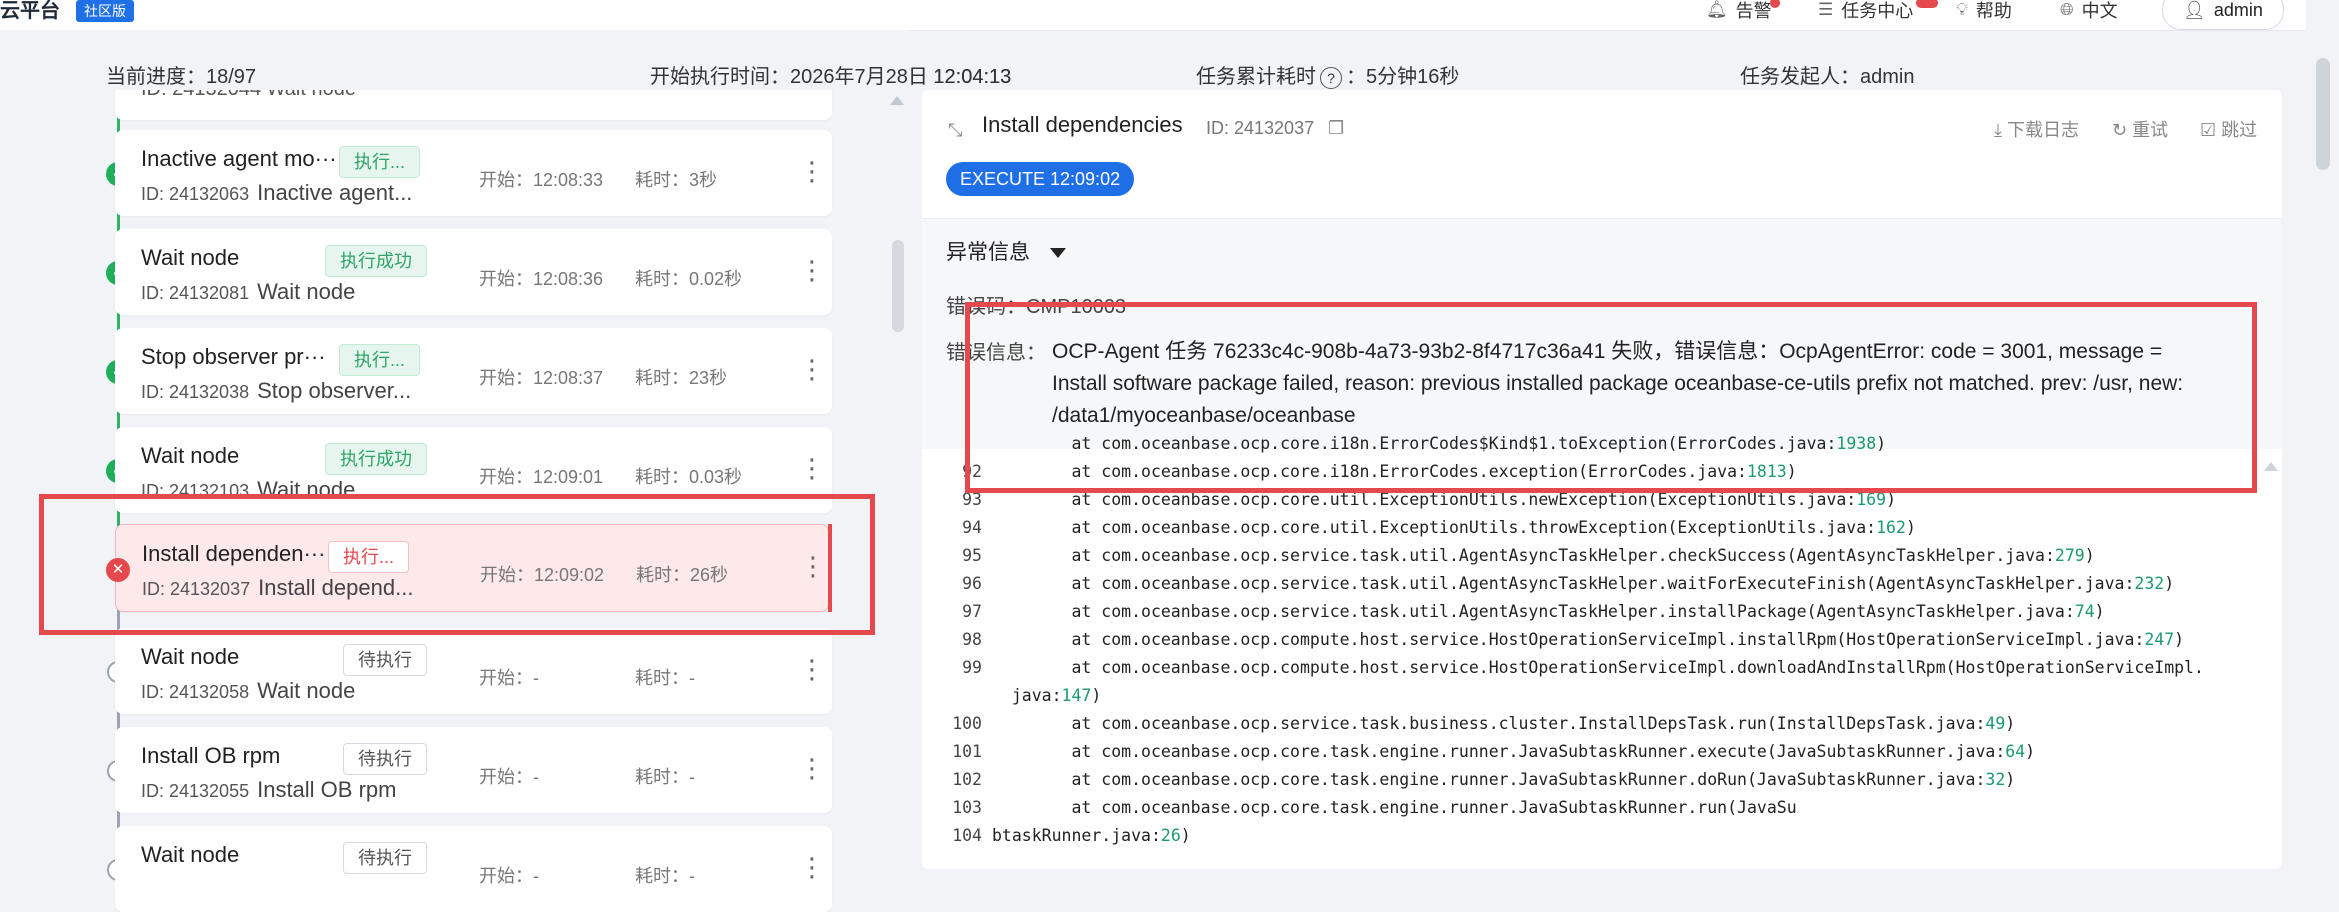 This screenshot has height=912, width=2339. I want to click on alerts-badge, so click(1775, 4).